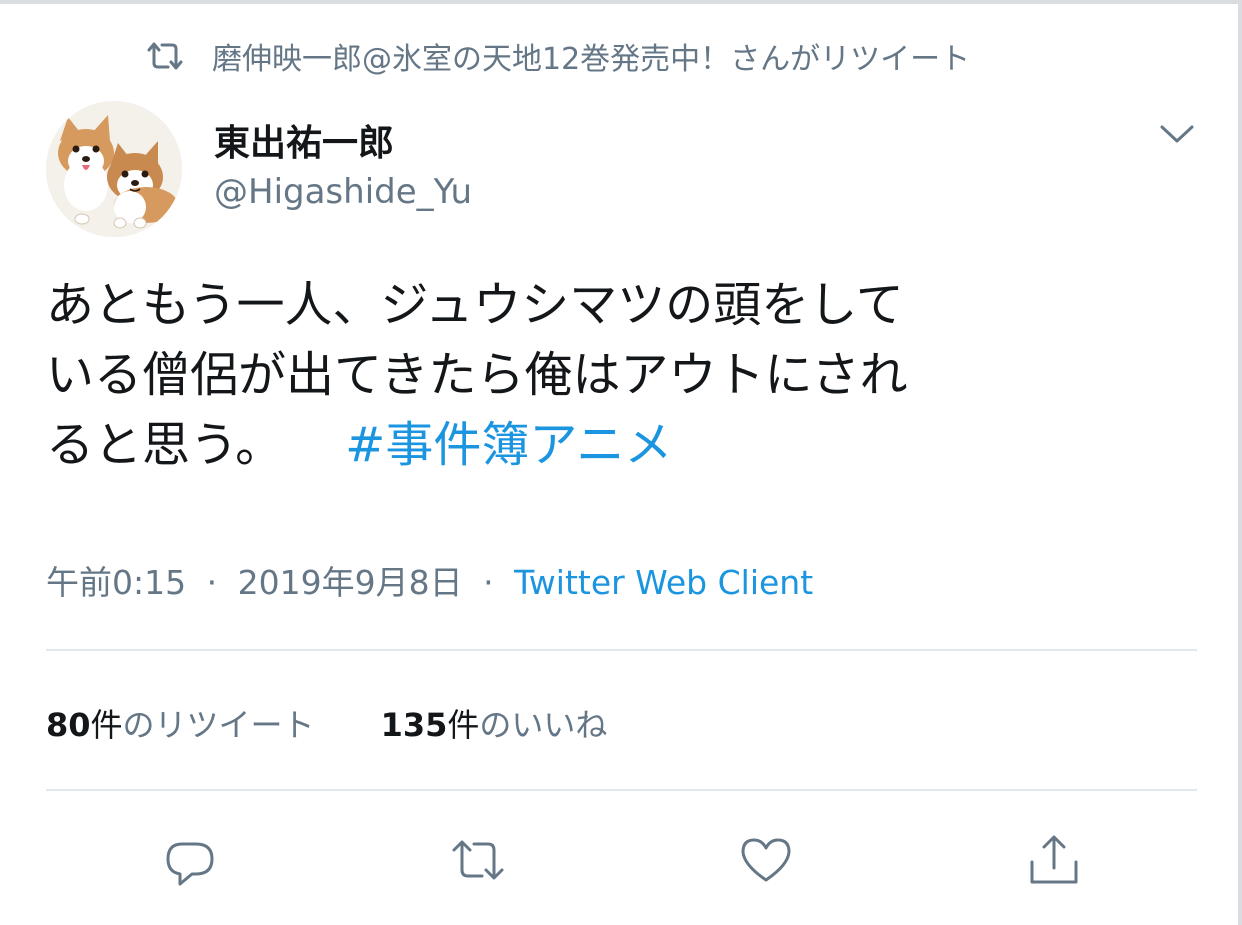 The image size is (1242, 925). I want to click on reply-icon, so click(190, 864).